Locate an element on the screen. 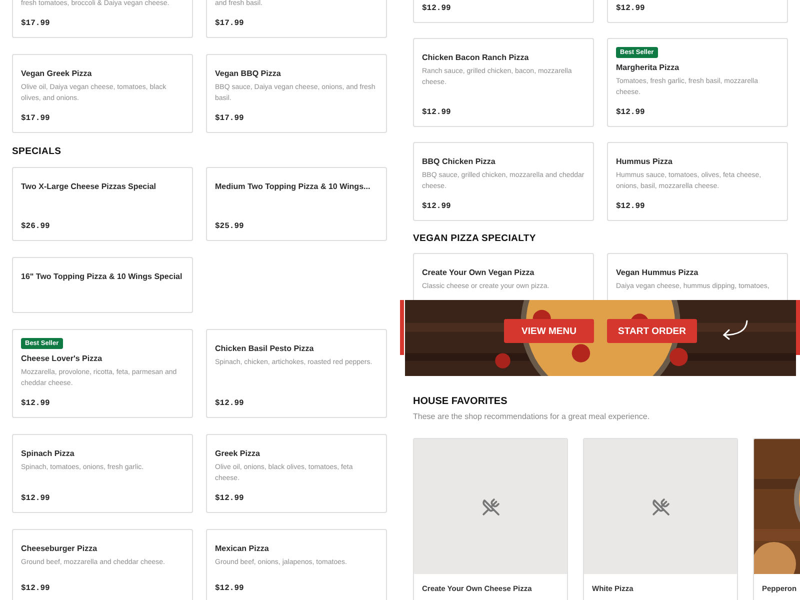 The image size is (800, 600). item-name: BBQ Chicken Pizza is located at coordinates (459, 161).